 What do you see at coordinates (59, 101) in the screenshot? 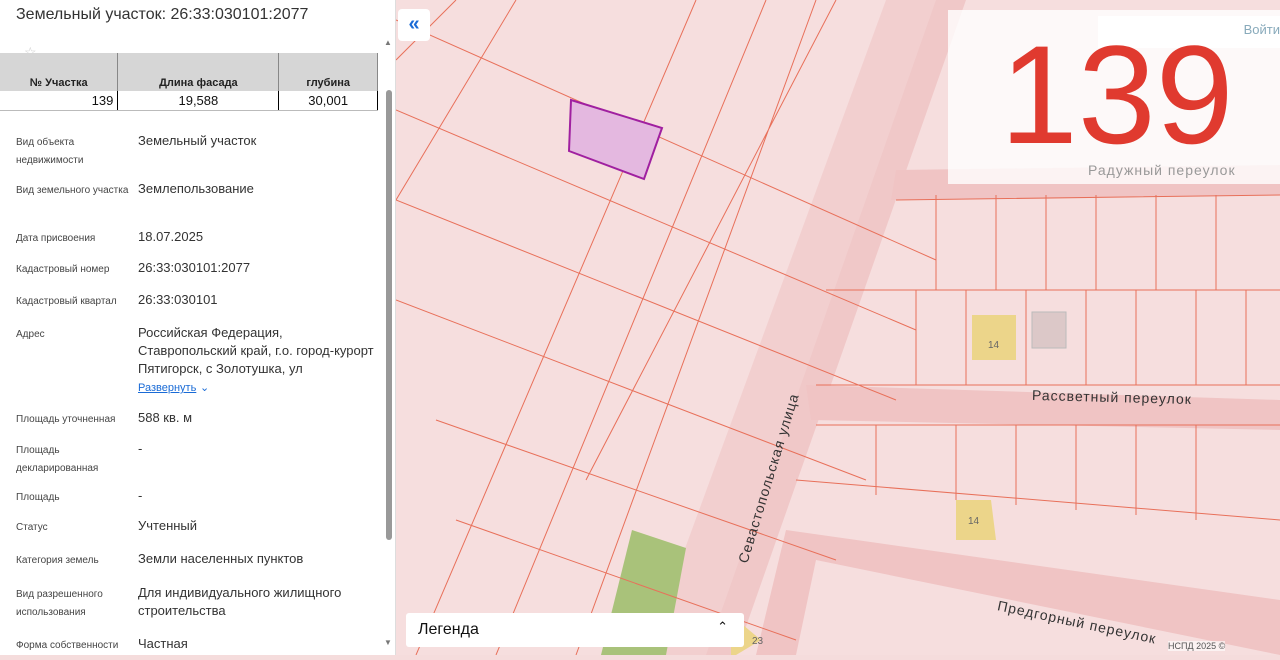
I see `table-cell: 139` at bounding box center [59, 101].